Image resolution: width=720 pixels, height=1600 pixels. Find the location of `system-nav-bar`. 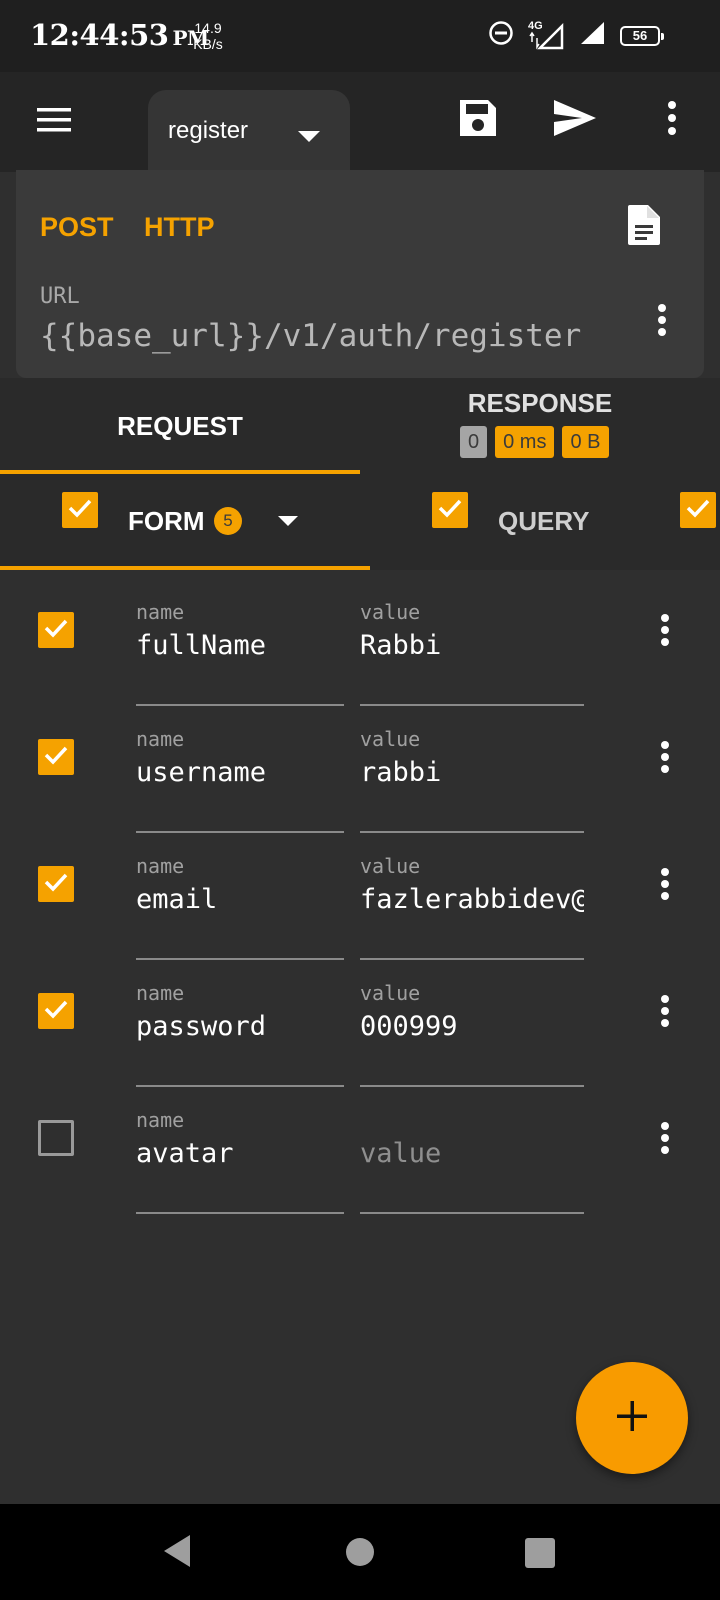

system-nav-bar is located at coordinates (360, 1552).